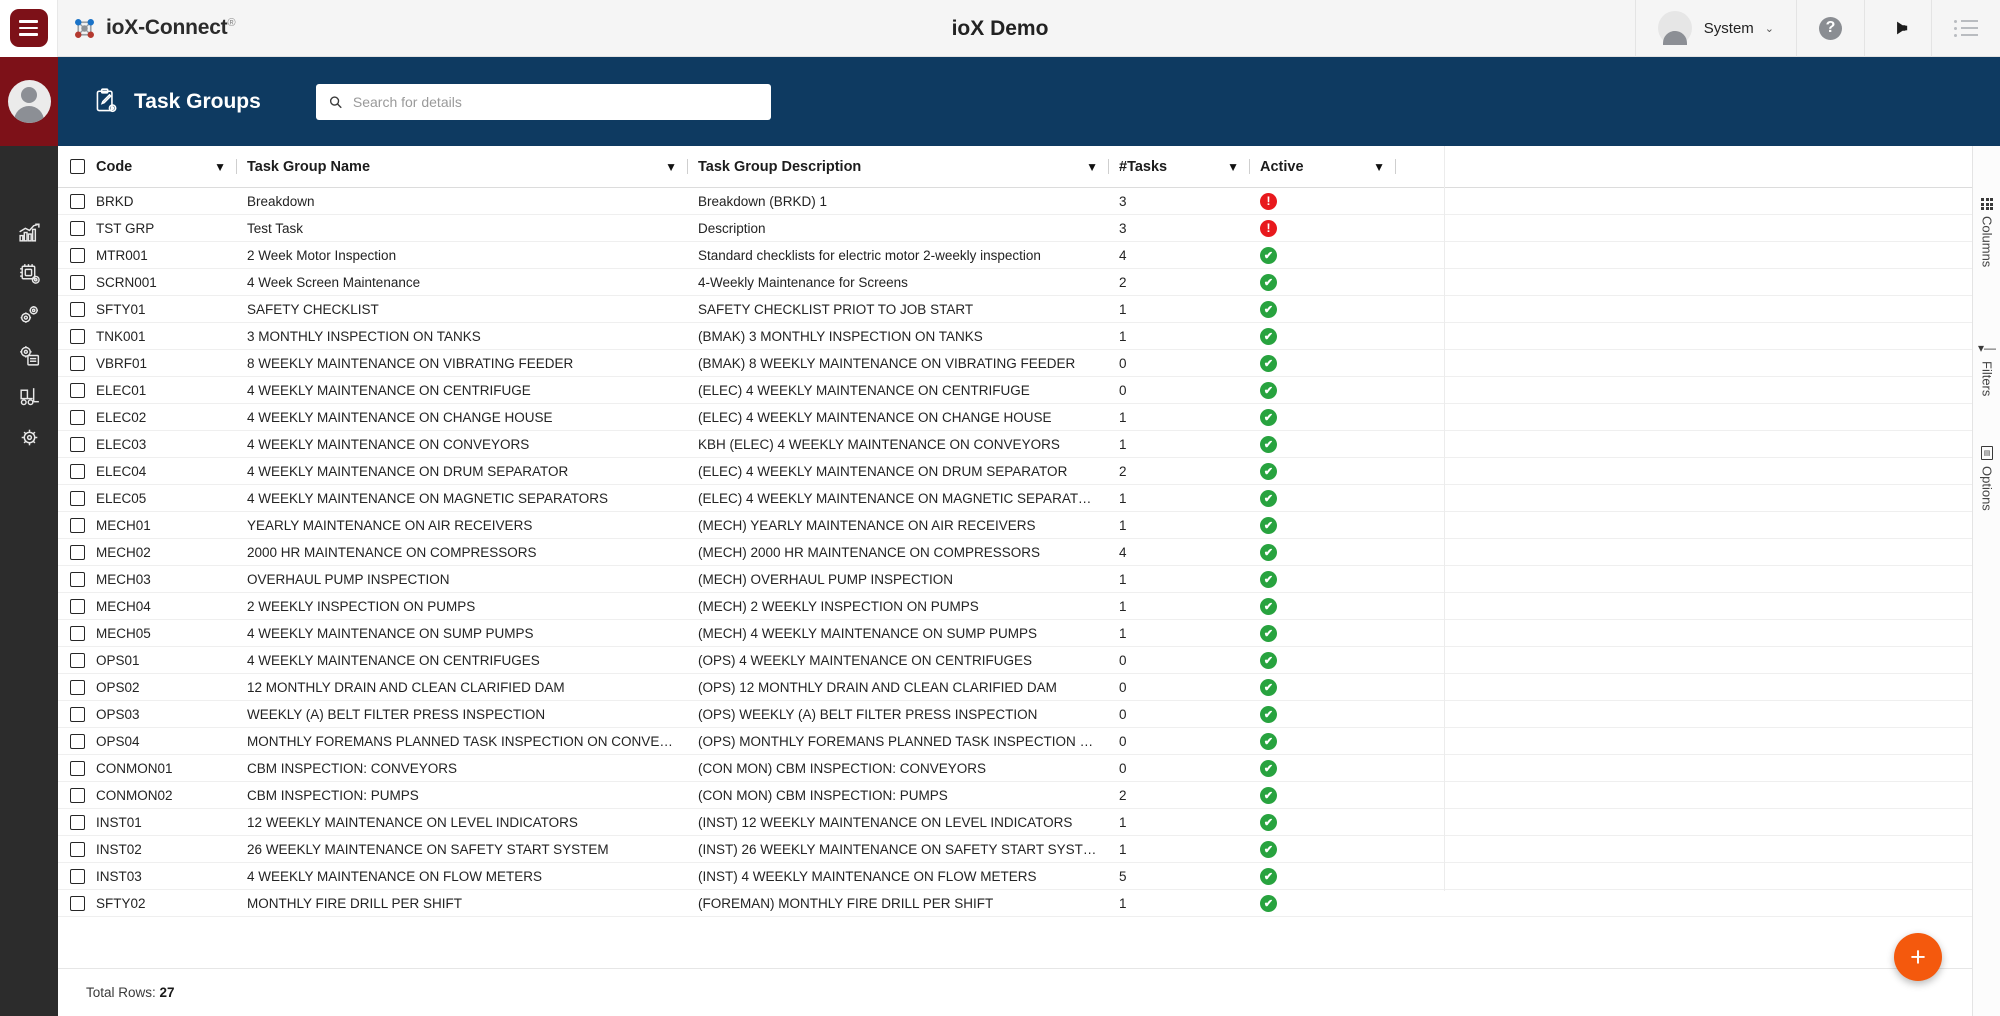  Describe the element at coordinates (29, 355) in the screenshot. I see `sidebar-item-task-groups` at that location.